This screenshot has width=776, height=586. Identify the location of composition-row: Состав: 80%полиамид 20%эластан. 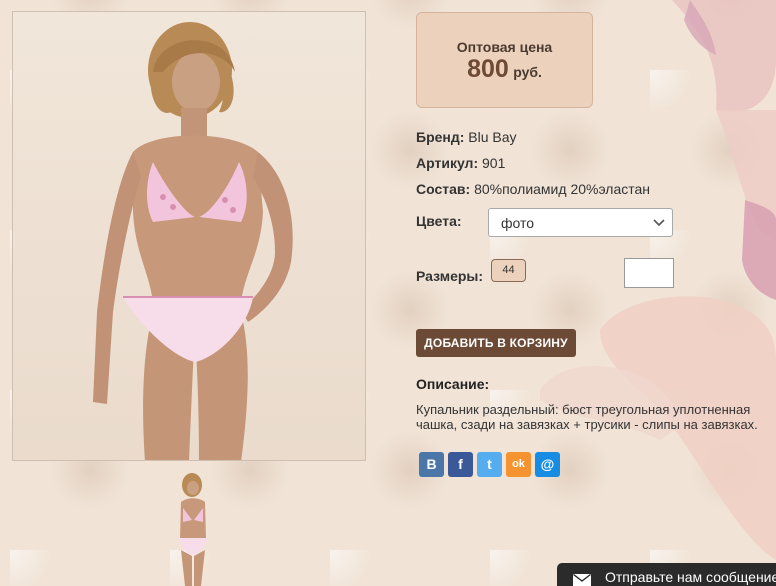
(533, 189).